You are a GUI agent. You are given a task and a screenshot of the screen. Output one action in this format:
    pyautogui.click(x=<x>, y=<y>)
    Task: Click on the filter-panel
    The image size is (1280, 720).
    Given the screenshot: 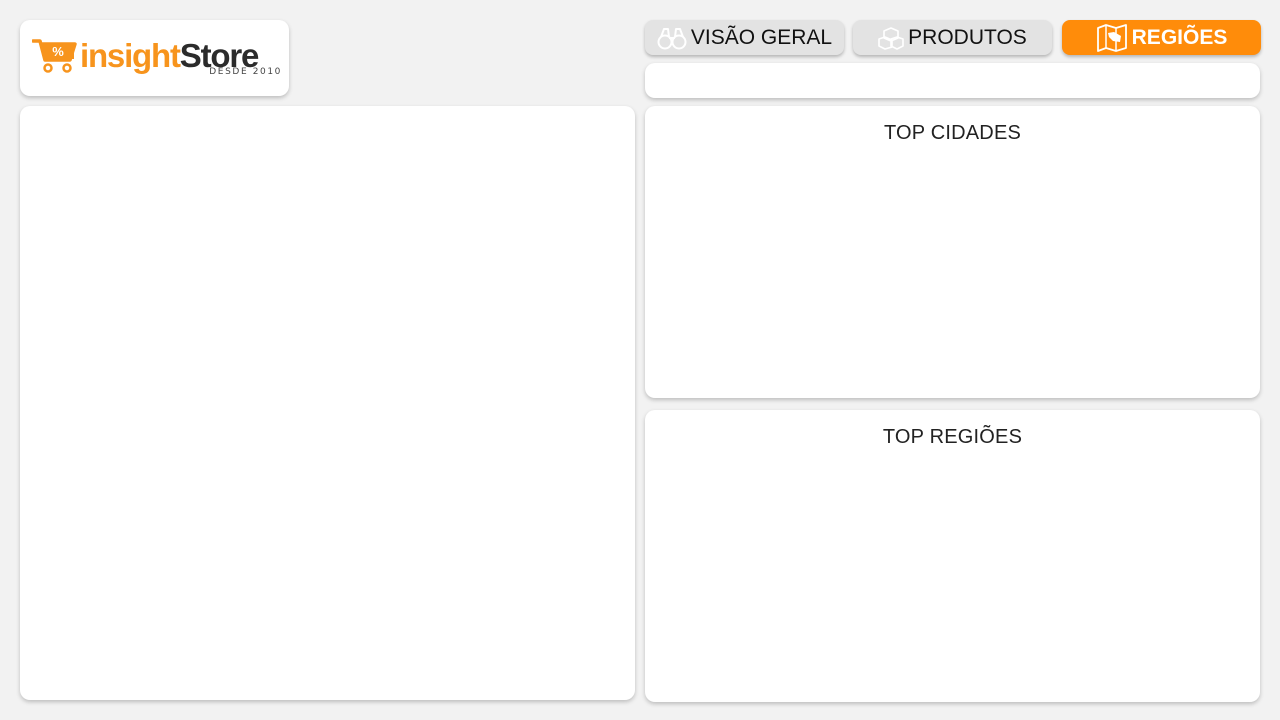 What is the action you would take?
    pyautogui.click(x=952, y=80)
    